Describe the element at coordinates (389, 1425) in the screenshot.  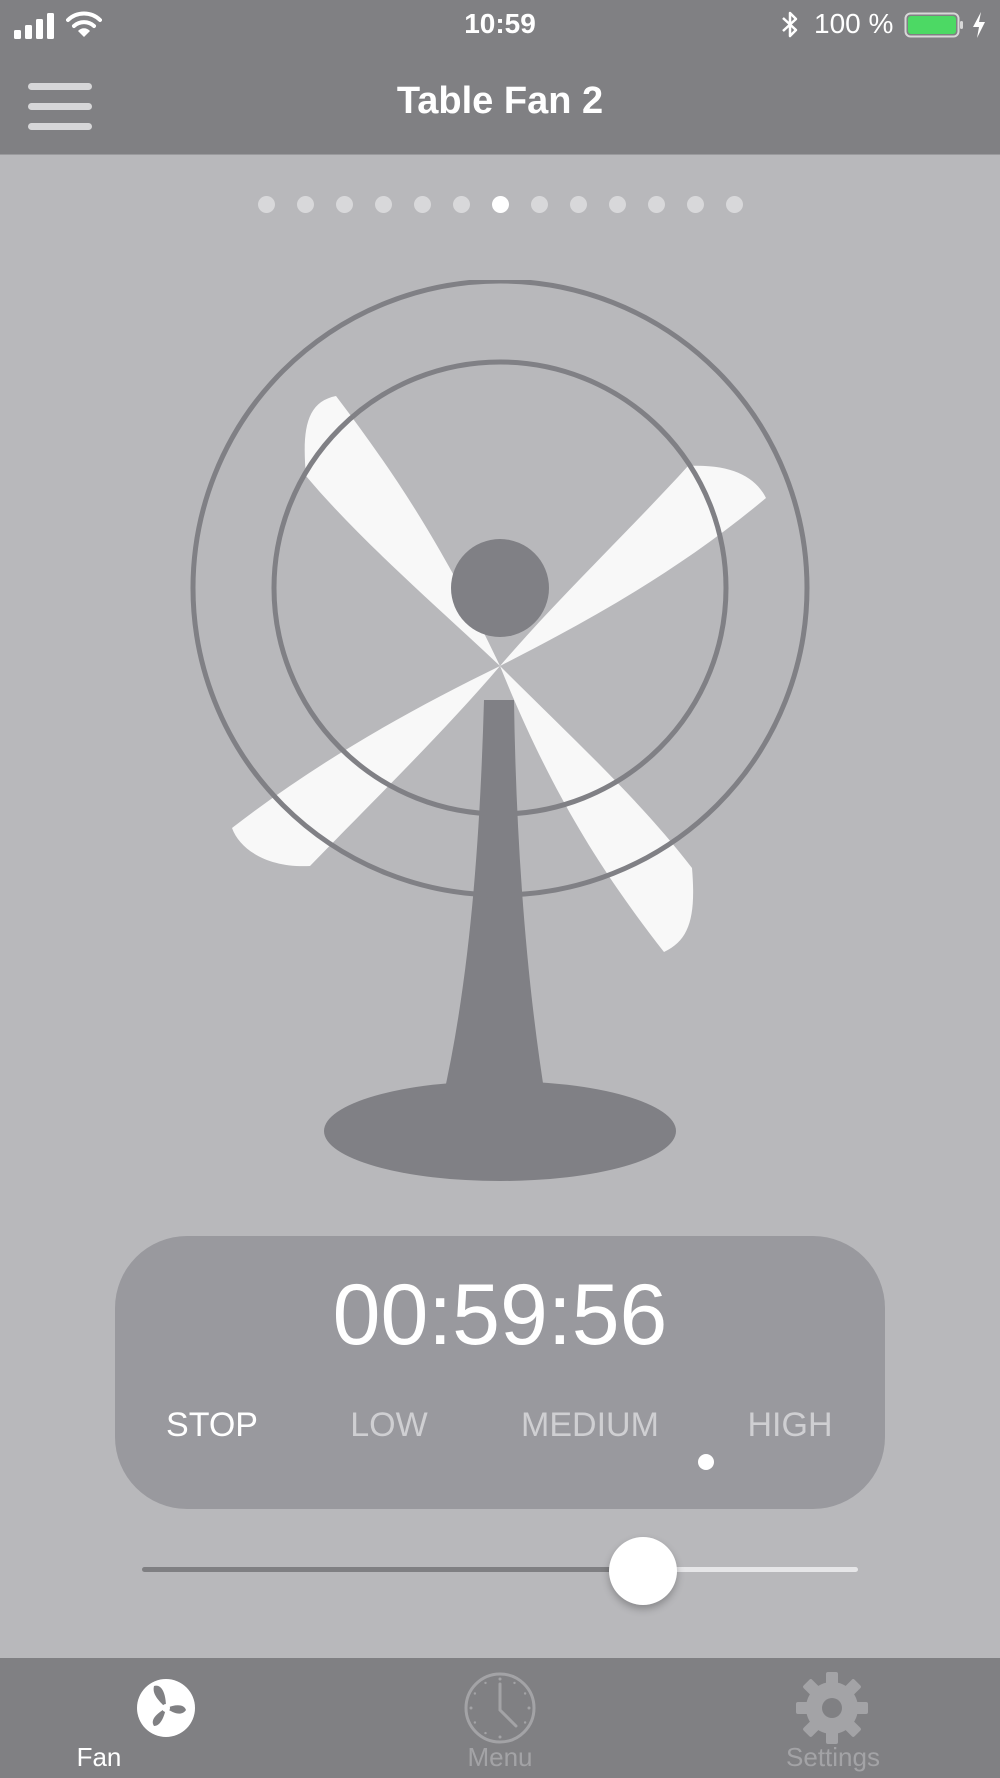
I see `speed-option-low: LOW` at that location.